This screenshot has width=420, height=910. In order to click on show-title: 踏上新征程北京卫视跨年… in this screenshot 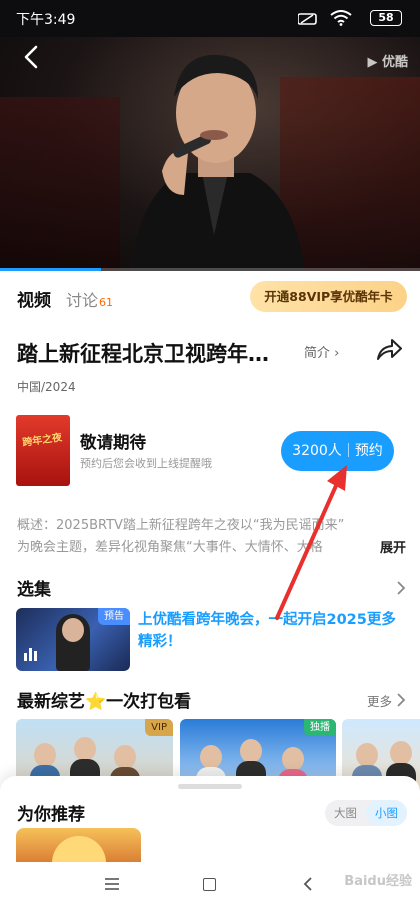, I will do `click(143, 354)`.